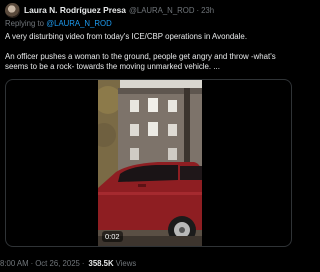 The height and width of the screenshot is (272, 320). What do you see at coordinates (12, 10) in the screenshot?
I see `avatar` at bounding box center [12, 10].